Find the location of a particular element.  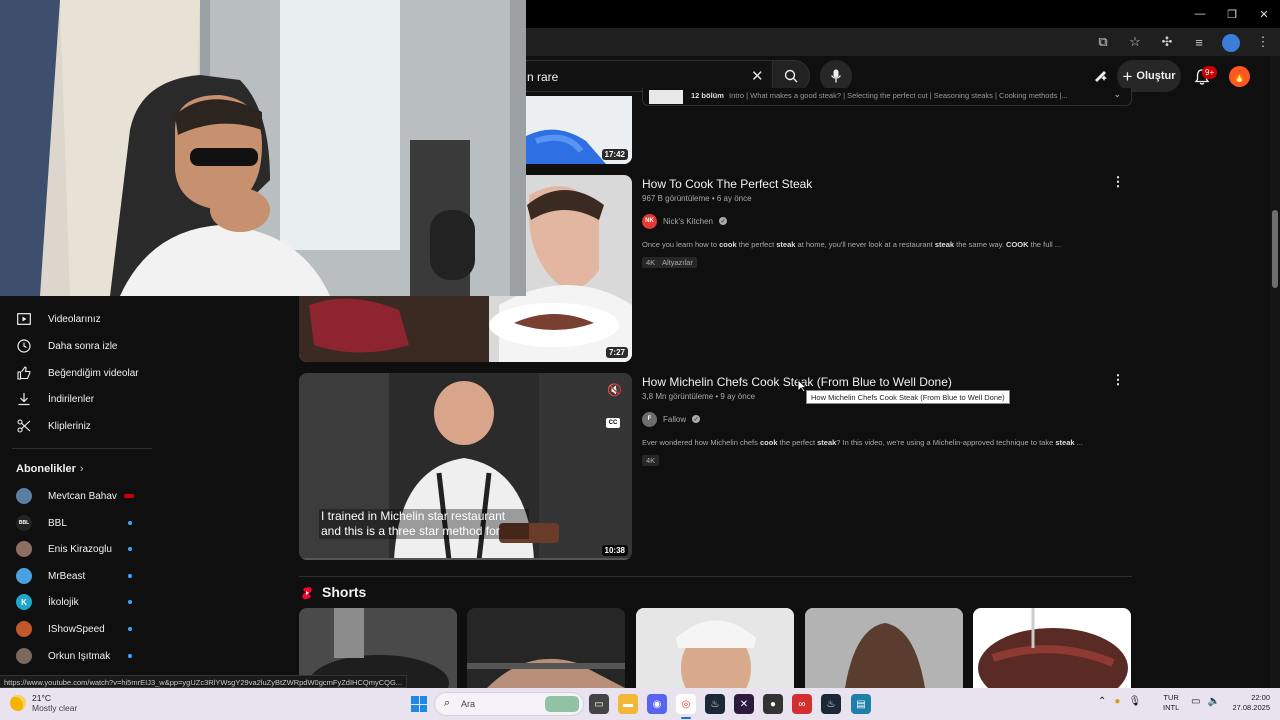

subscription-item: K İkolojik is located at coordinates (80, 602).